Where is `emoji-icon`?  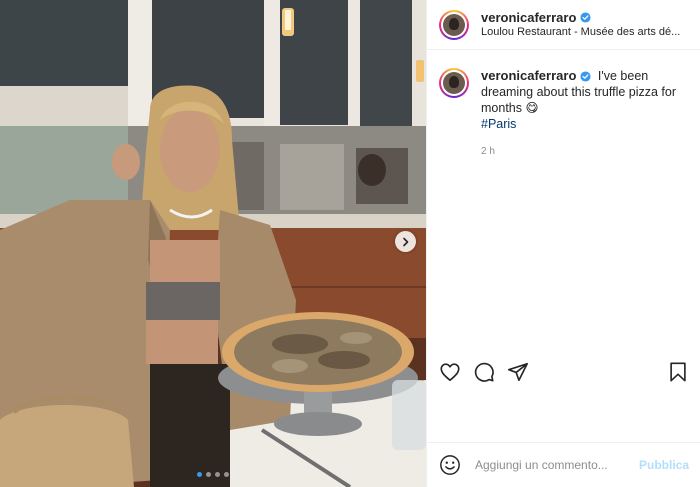 emoji-icon is located at coordinates (450, 465).